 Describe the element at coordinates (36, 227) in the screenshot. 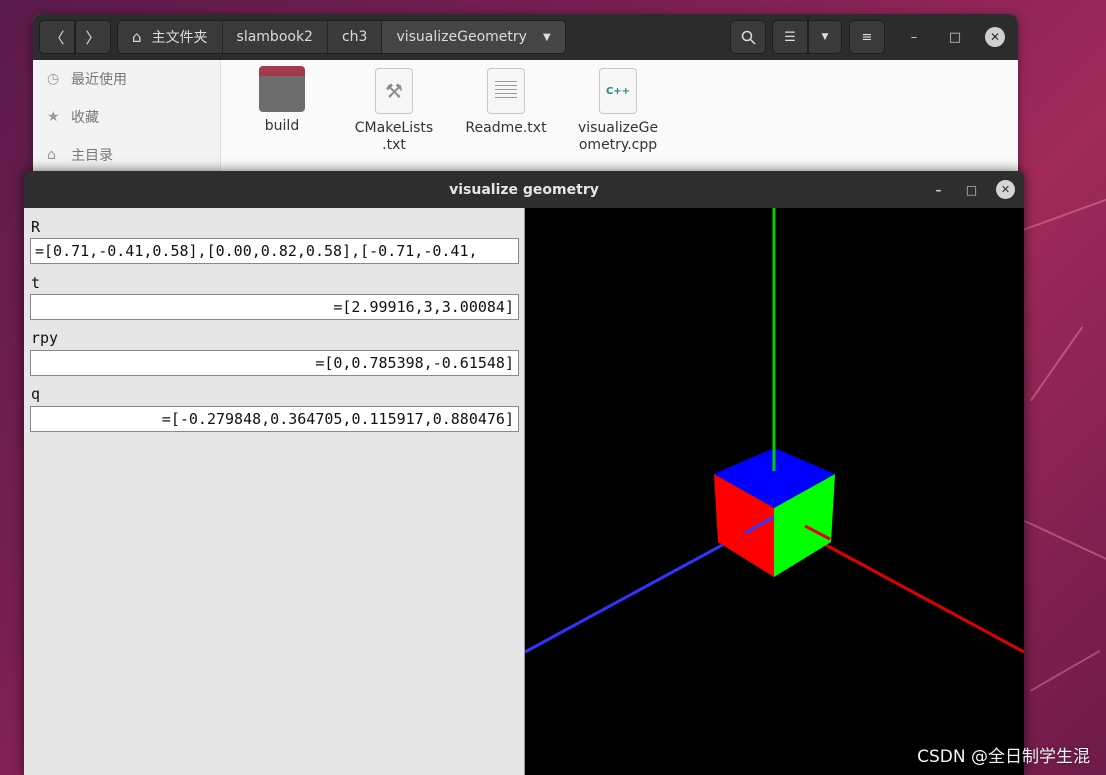

I see `var-label-r: R` at that location.